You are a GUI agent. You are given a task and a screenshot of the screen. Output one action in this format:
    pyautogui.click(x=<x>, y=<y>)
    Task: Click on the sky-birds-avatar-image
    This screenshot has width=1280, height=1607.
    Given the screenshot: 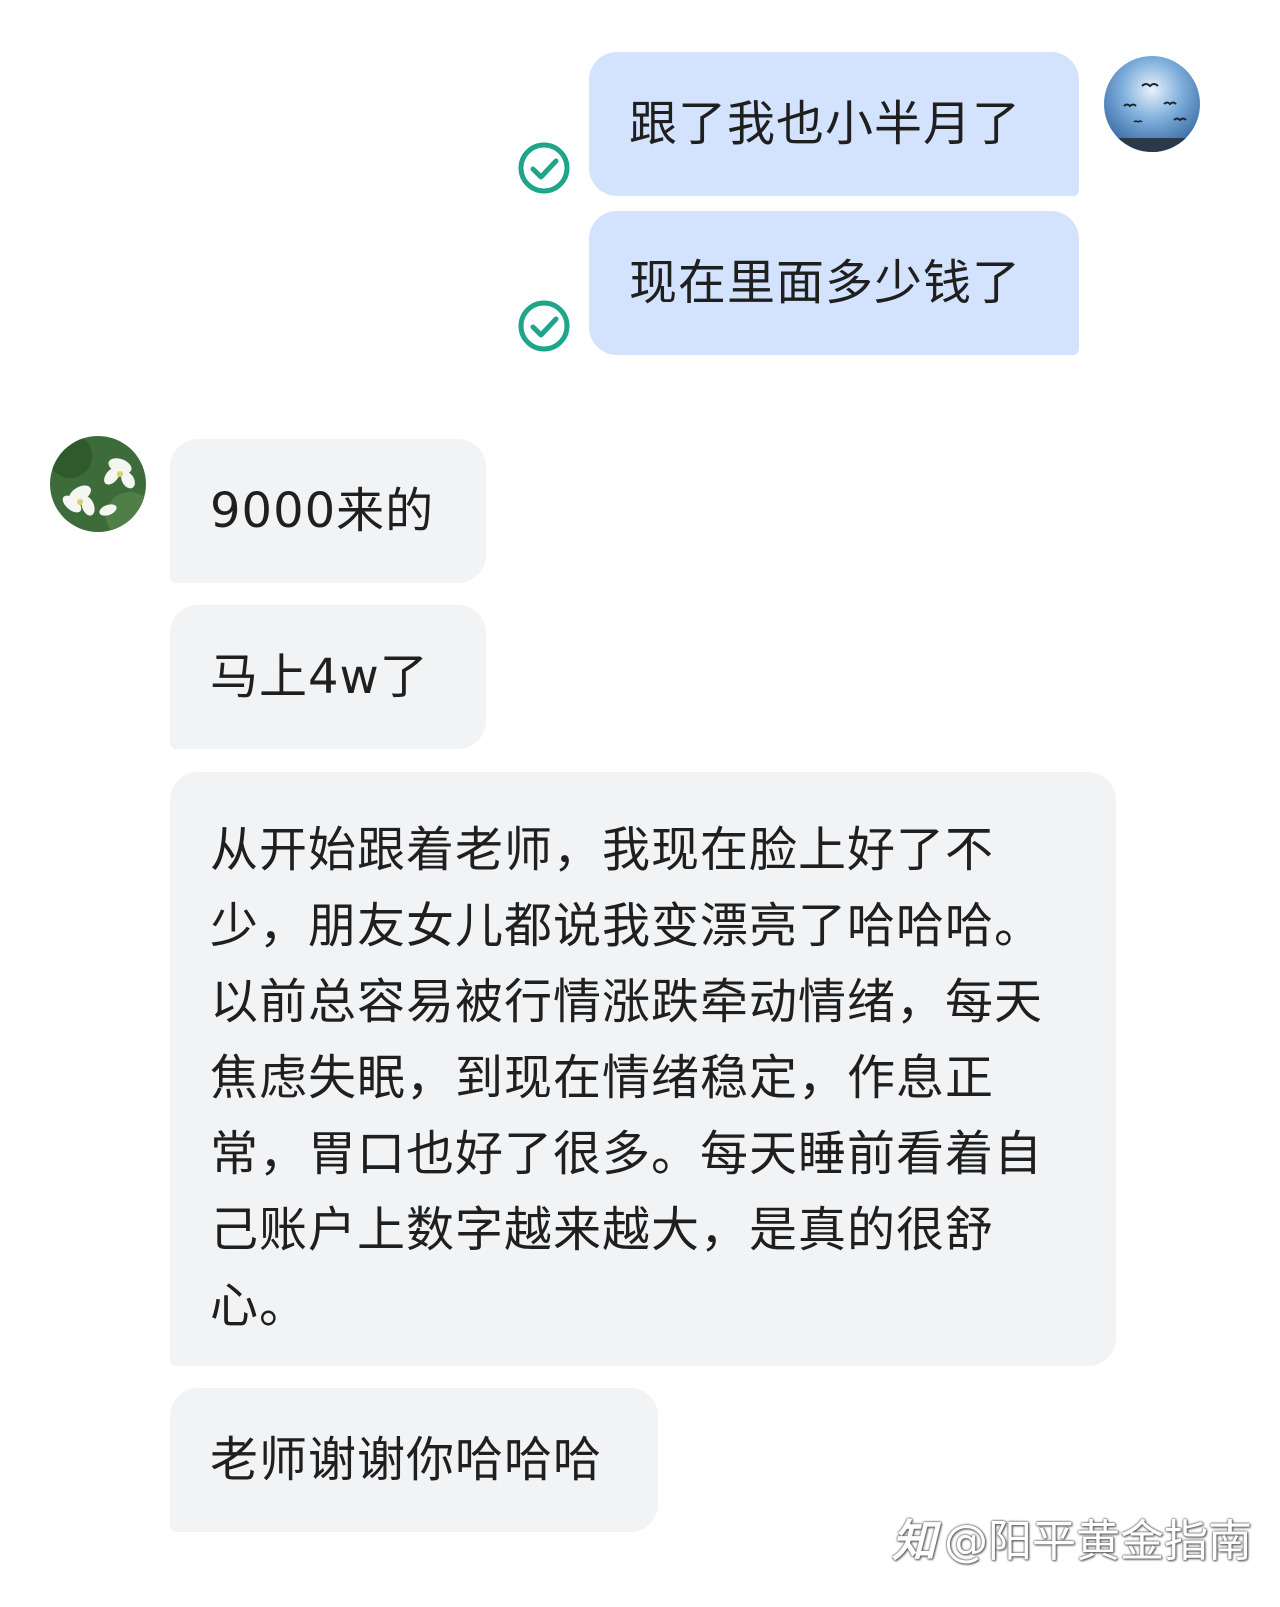 What is the action you would take?
    pyautogui.click(x=1152, y=104)
    